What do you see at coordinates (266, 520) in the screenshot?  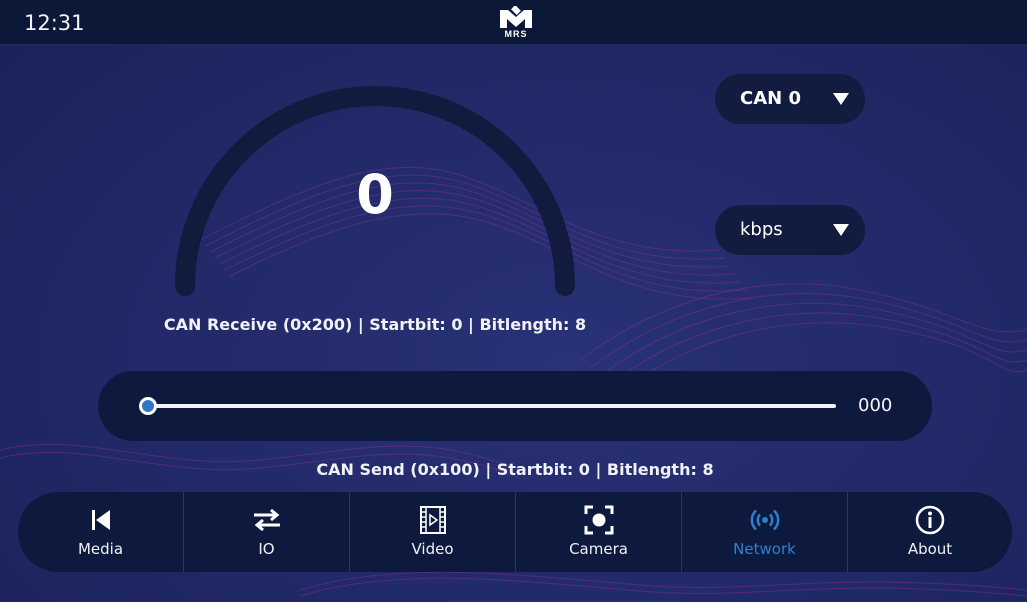 I see `swap-arrows-icon` at bounding box center [266, 520].